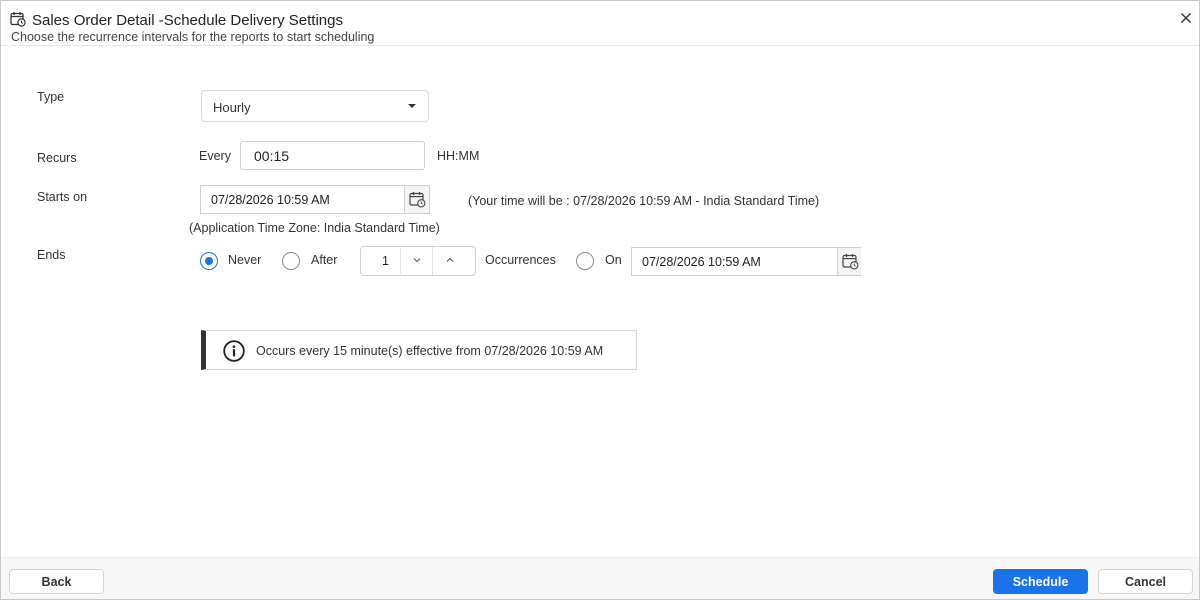 The height and width of the screenshot is (600, 1200). I want to click on type-select: Hourly, so click(315, 106).